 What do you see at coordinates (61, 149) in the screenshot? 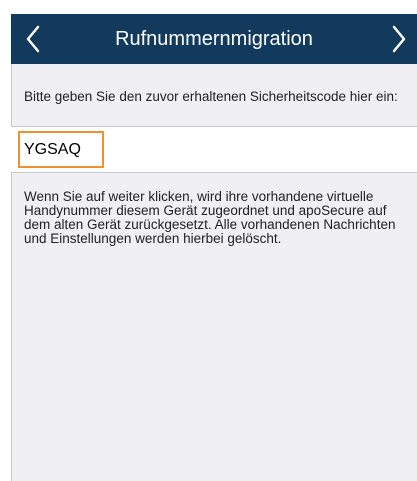
I see `security-code-input` at bounding box center [61, 149].